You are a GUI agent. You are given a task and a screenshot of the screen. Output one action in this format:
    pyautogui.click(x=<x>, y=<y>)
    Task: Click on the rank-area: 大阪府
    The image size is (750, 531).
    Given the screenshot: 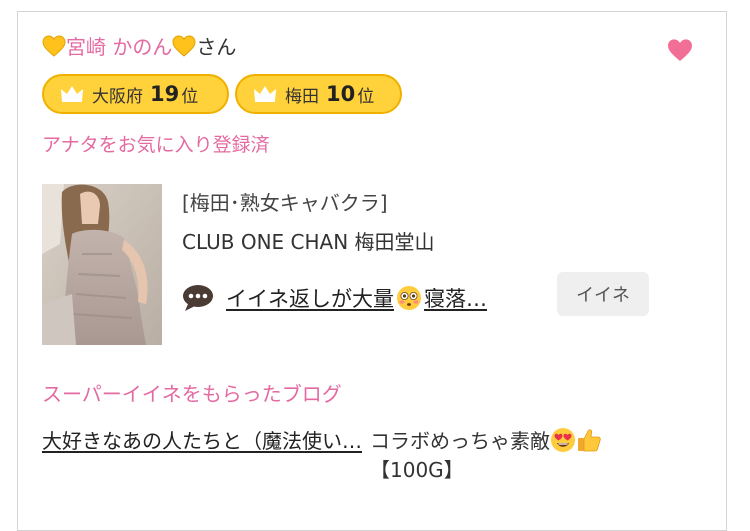 What is the action you would take?
    pyautogui.click(x=117, y=96)
    